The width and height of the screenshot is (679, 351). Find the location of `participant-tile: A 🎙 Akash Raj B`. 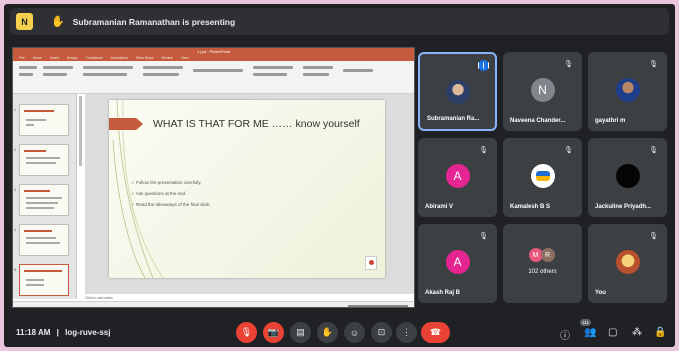

participant-tile: A 🎙 Akash Raj B is located at coordinates (457, 263).